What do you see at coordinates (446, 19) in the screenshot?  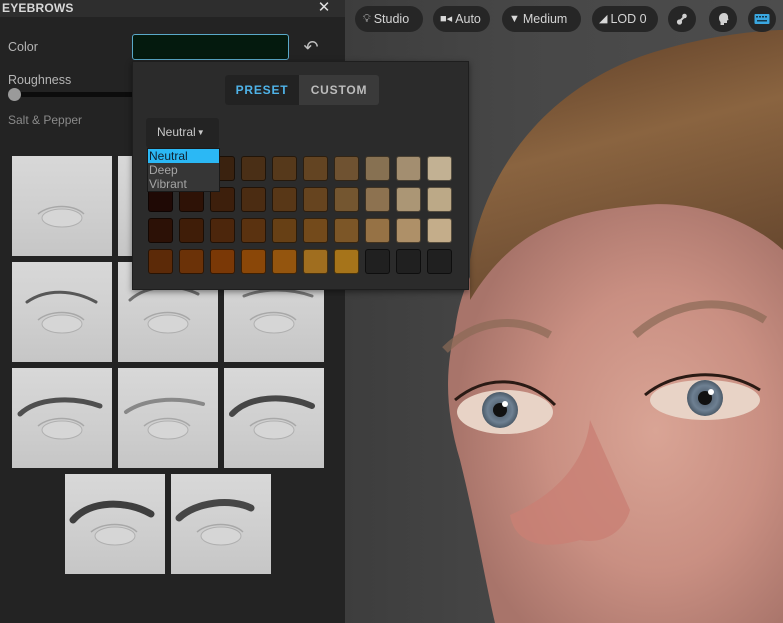 I see `camera-icon: ■◂` at bounding box center [446, 19].